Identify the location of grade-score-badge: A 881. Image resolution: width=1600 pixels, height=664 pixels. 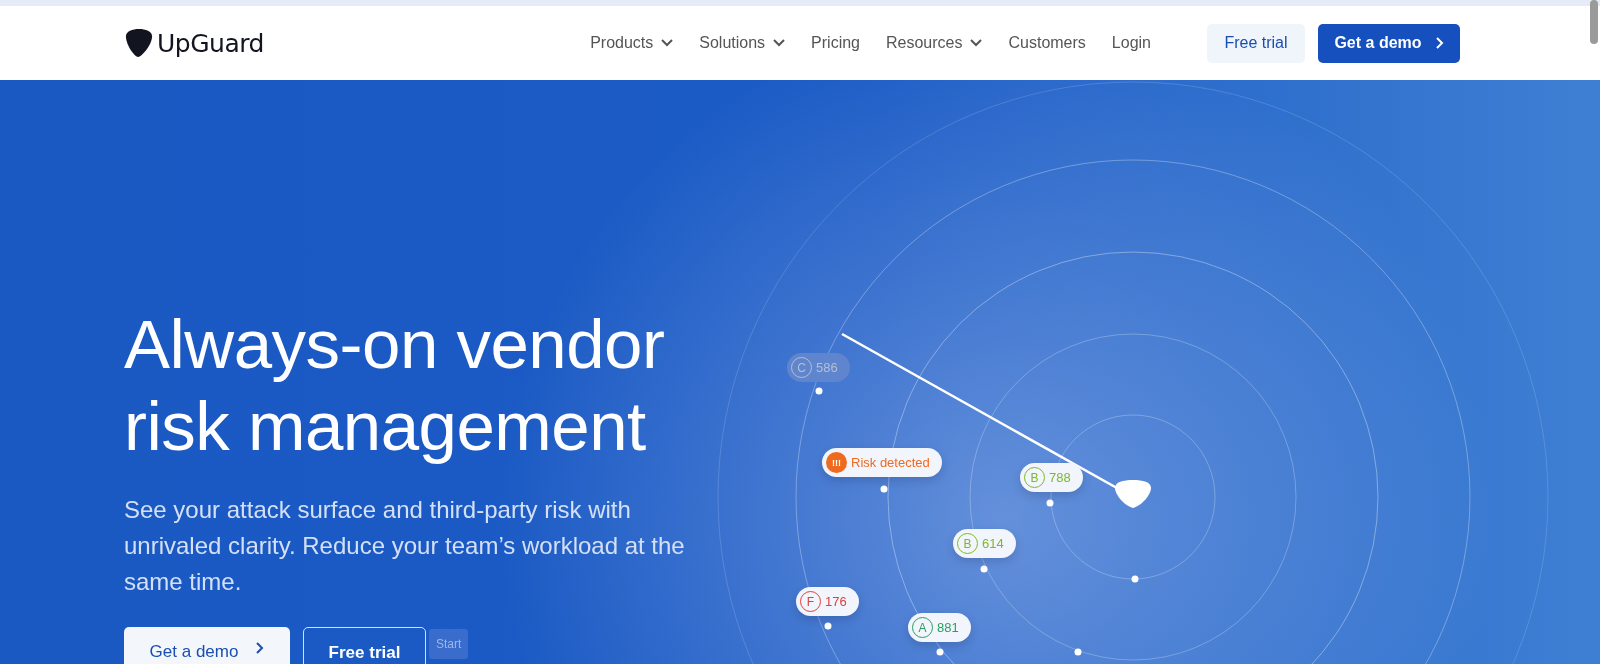
(939, 627).